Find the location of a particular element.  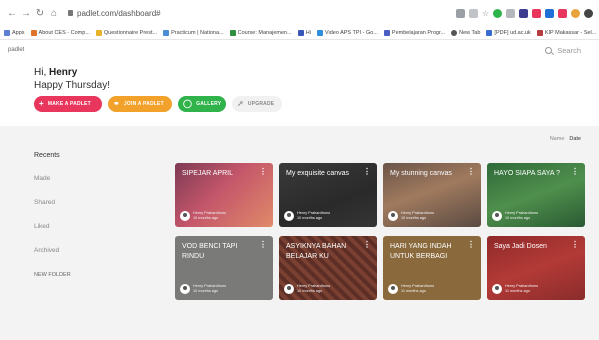

url-field: padlet.com/dashboard# is located at coordinates (114, 13).